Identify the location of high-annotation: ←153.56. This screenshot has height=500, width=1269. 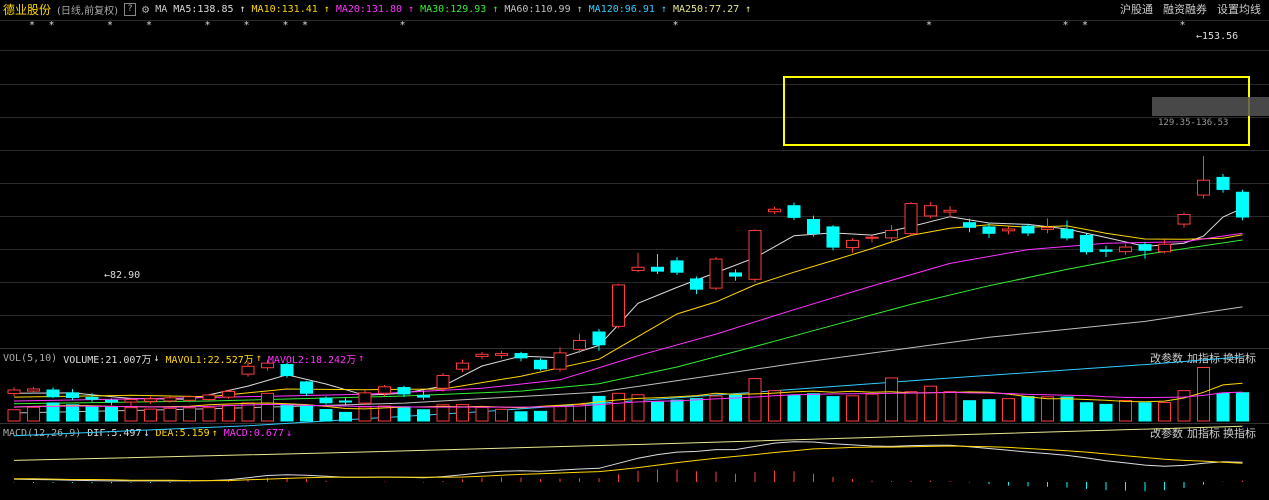
(1217, 36).